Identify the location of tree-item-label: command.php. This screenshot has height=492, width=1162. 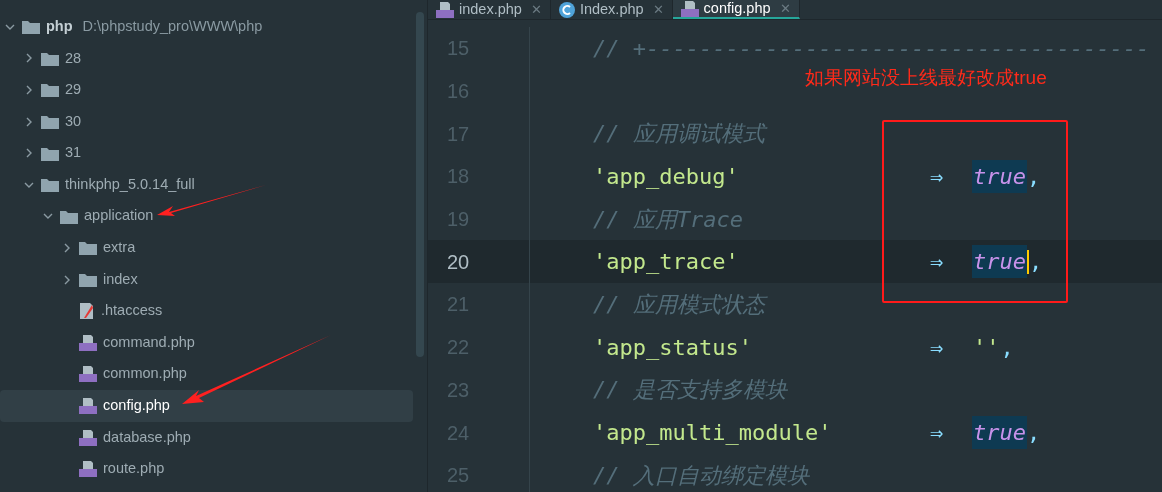
(149, 342).